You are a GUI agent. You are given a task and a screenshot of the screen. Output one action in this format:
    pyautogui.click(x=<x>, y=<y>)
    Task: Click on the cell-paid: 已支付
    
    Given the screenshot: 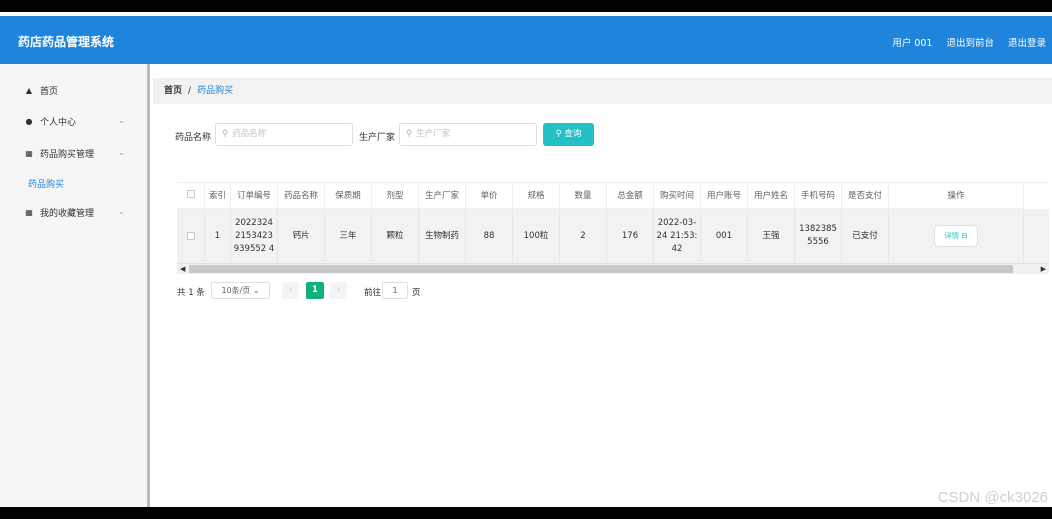 What is the action you would take?
    pyautogui.click(x=865, y=236)
    